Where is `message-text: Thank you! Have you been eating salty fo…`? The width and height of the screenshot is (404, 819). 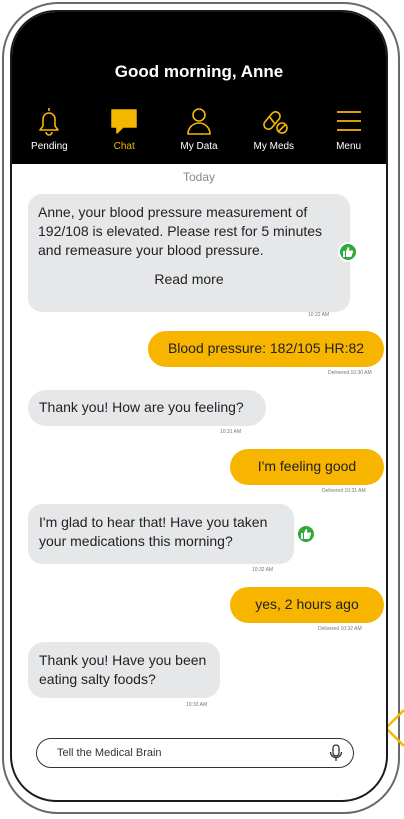
message-text: Thank you! Have you been eating salty fo… is located at coordinates (123, 669).